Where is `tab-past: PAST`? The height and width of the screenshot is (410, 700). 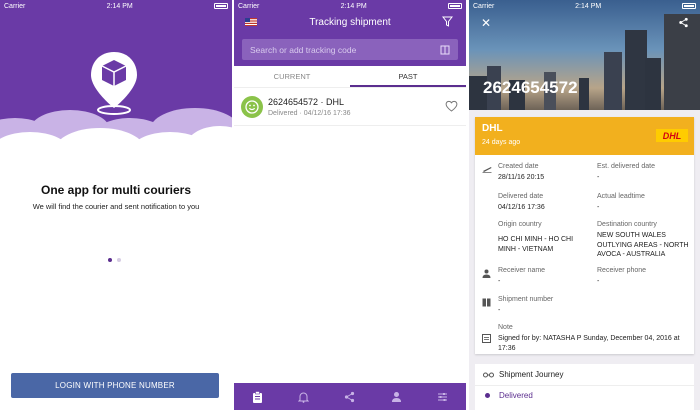
tab-past: PAST is located at coordinates (408, 76).